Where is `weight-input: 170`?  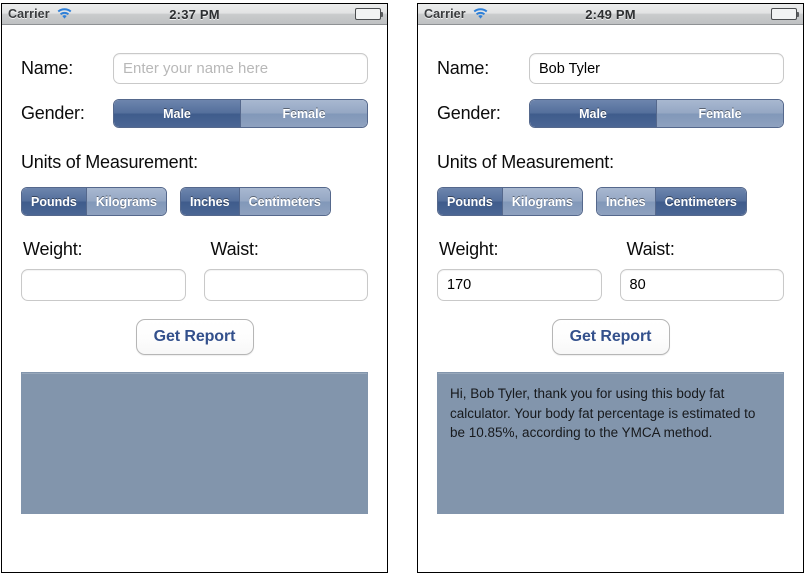
weight-input: 170 is located at coordinates (519, 285).